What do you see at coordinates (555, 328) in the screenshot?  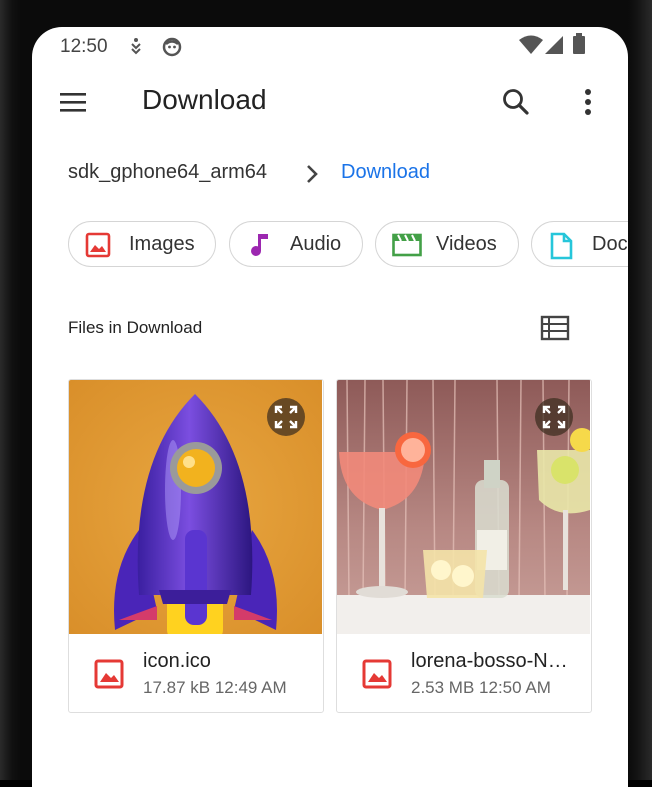 I see `list-view-icon` at bounding box center [555, 328].